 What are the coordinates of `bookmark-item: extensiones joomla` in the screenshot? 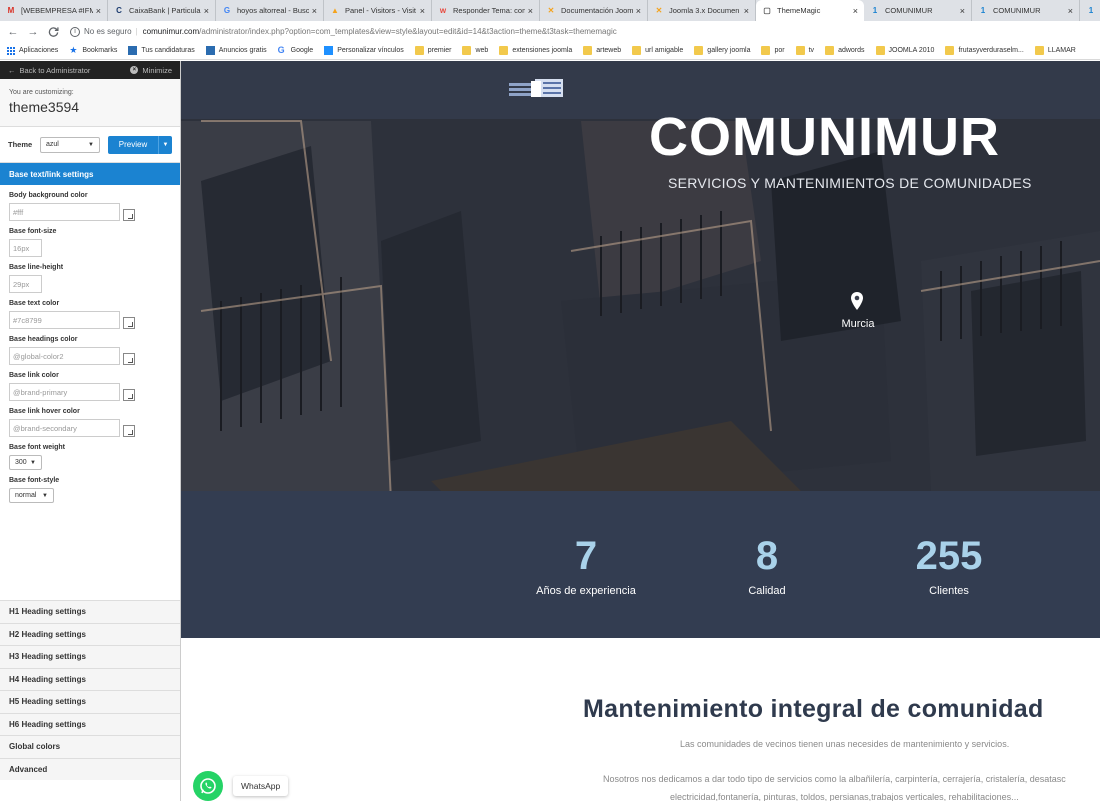 It's located at (535, 50).